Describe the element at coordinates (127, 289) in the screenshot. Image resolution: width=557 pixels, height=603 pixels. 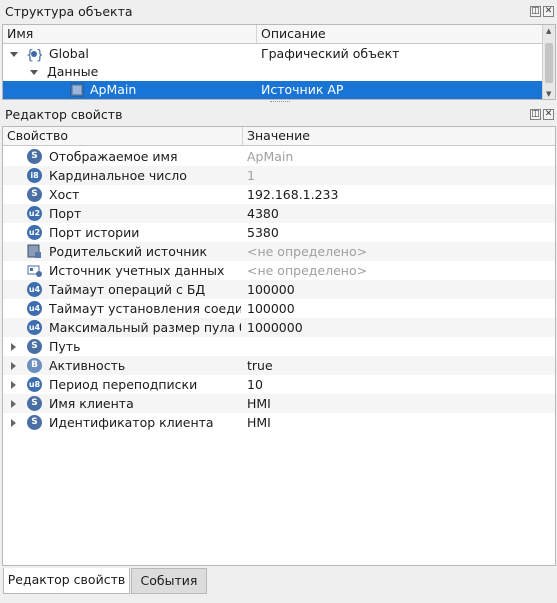
I see `property-label: Таймаут операций с БД` at that location.